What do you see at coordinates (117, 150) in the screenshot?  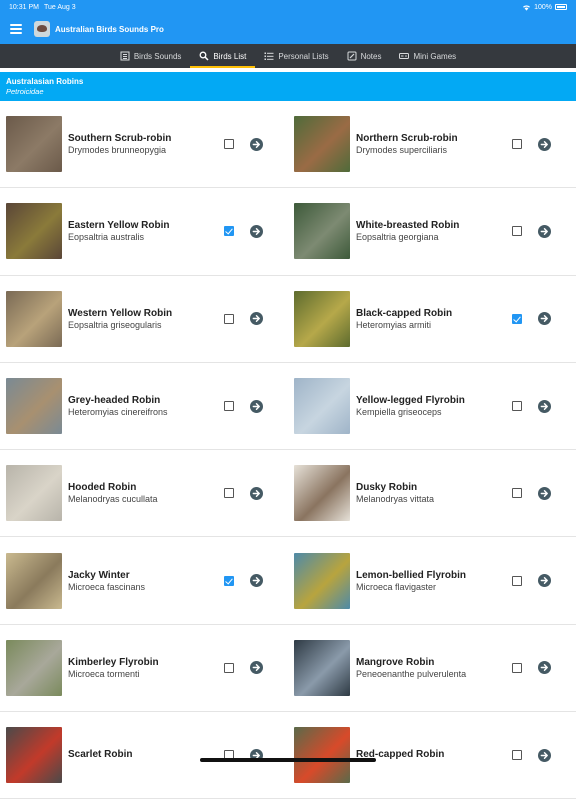 I see `bird-species-name: Drymodes brunneopygia` at bounding box center [117, 150].